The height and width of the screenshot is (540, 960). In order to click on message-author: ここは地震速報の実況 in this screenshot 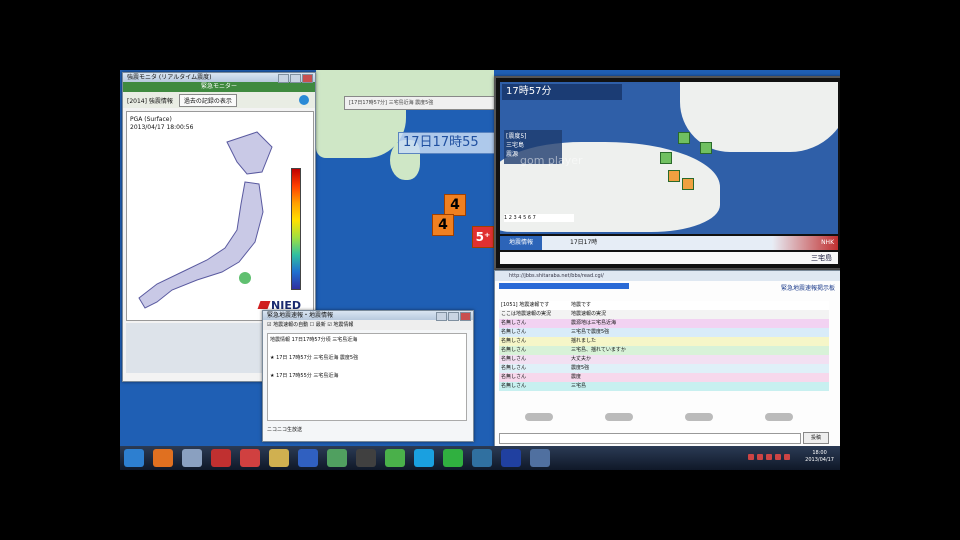, I will do `click(526, 314)`.